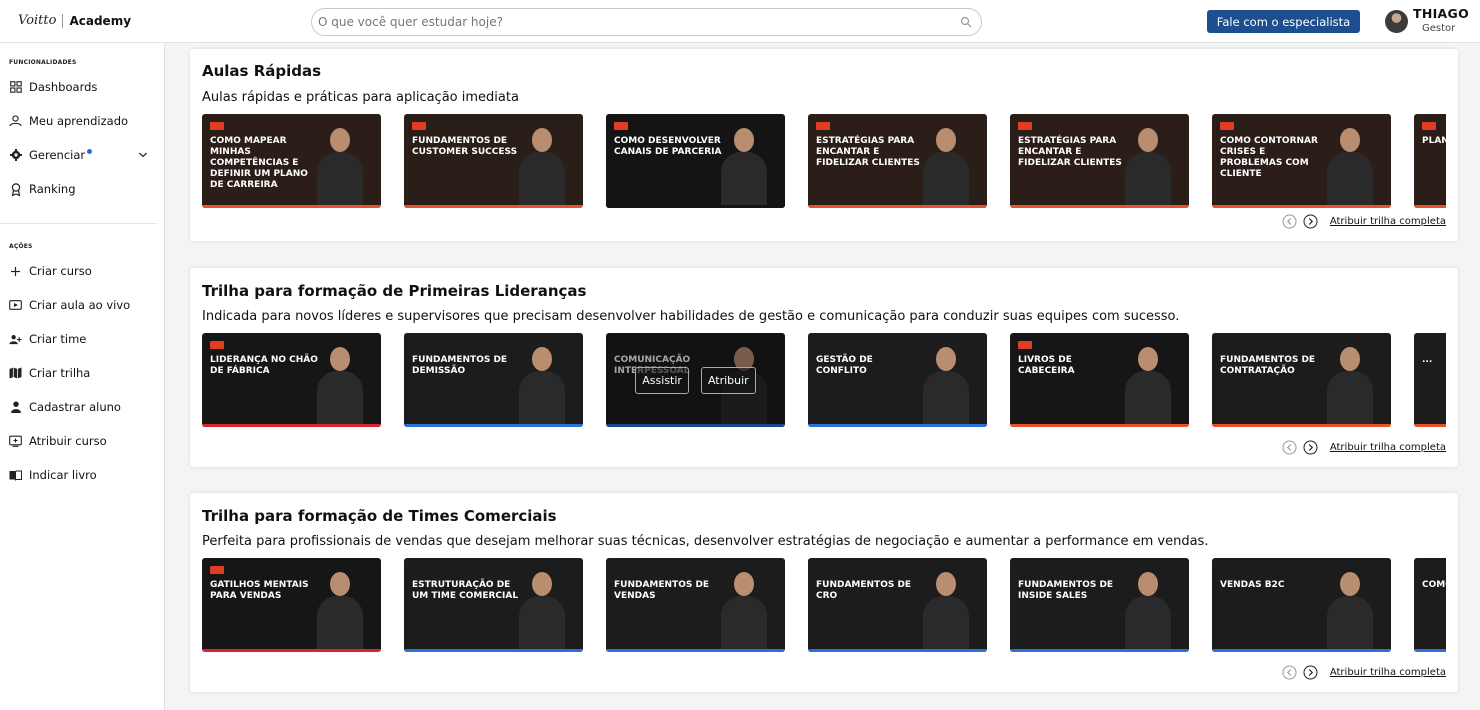 This screenshot has width=1480, height=710. I want to click on course-card-title: Vendas B2C, so click(1252, 585).